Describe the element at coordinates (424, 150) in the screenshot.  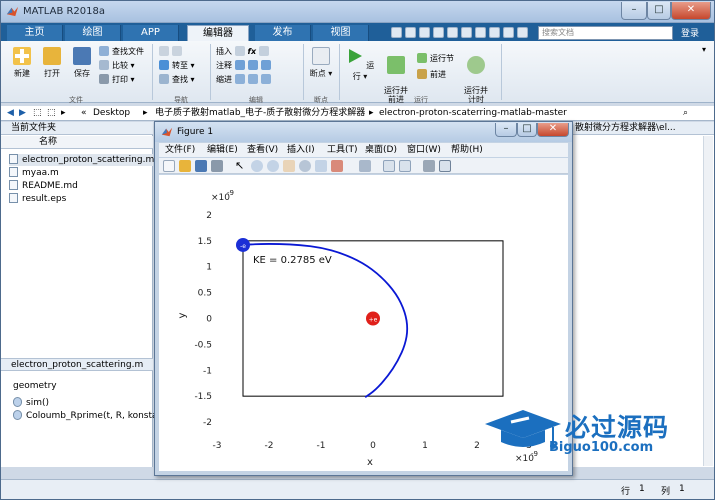
I see `menu-window: 窗口(W)` at that location.